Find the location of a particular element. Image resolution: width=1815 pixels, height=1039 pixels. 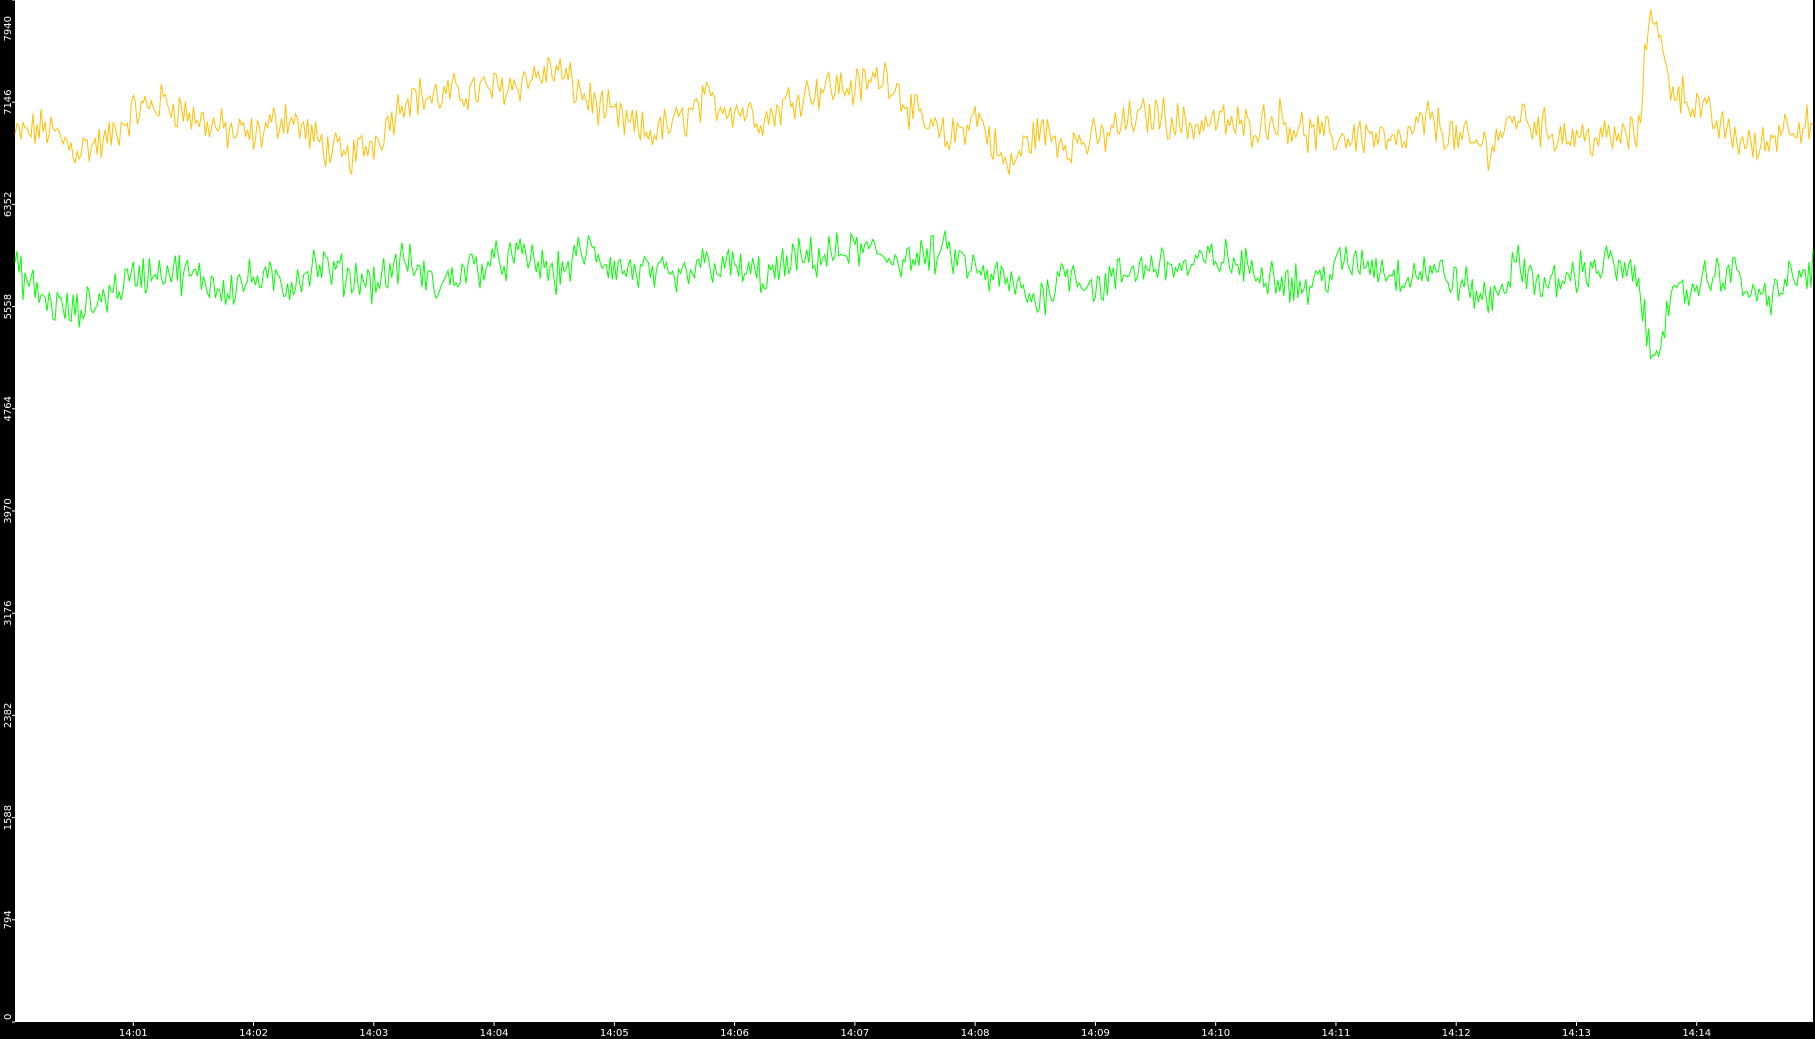

y-tick-label: 4764 is located at coordinates (8, 408).